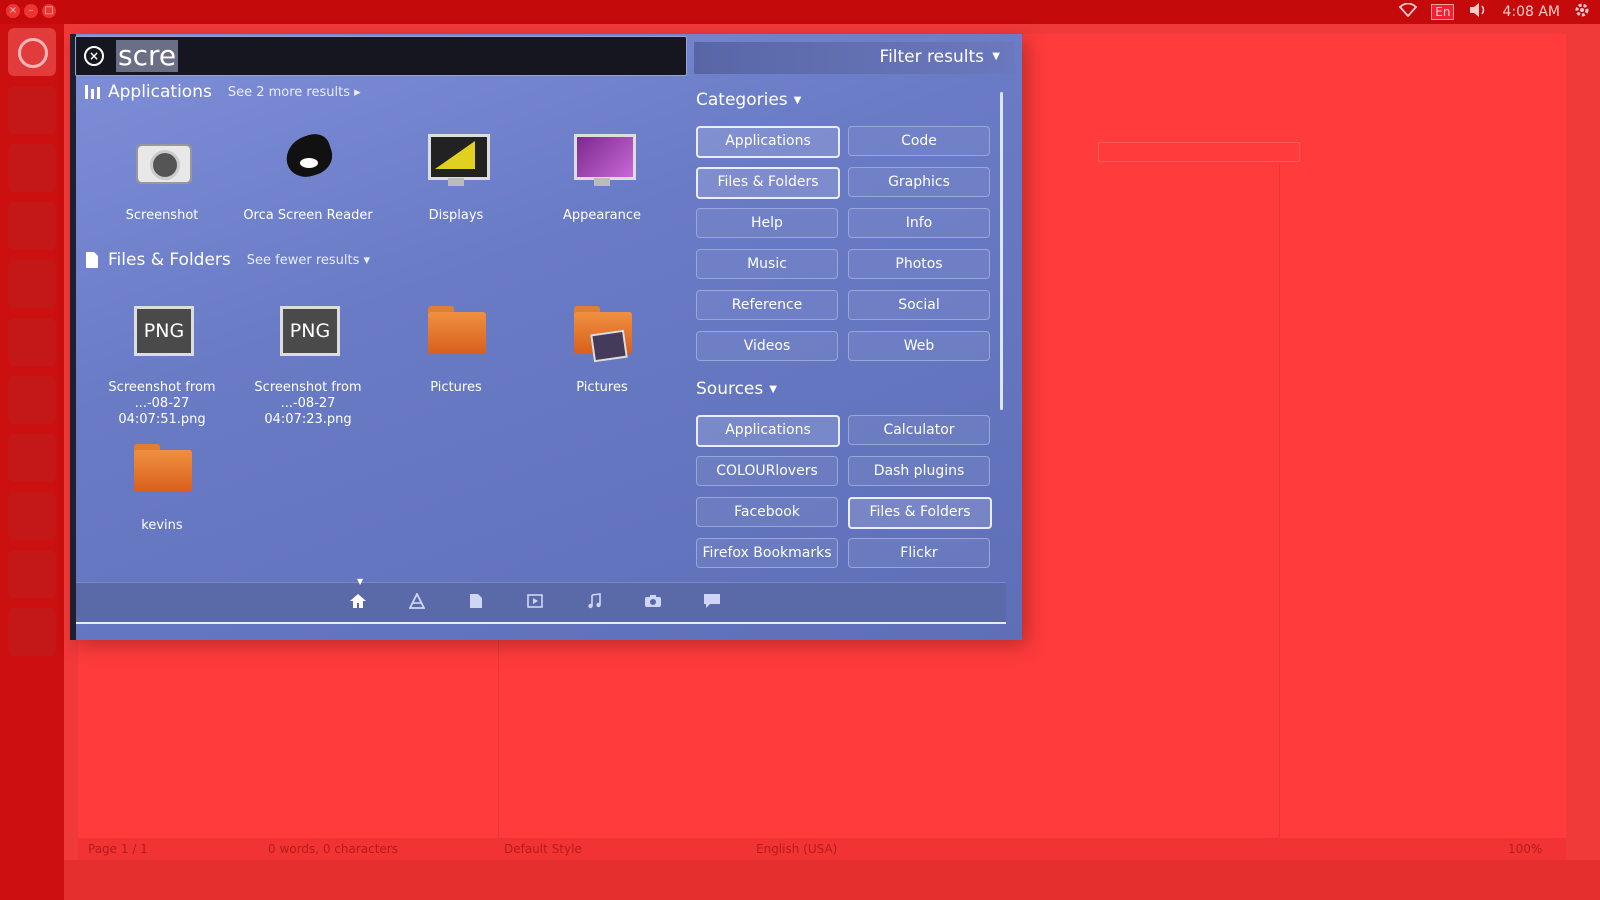  Describe the element at coordinates (768, 183) in the screenshot. I see `category-files-folders-button: Files & Folders` at that location.